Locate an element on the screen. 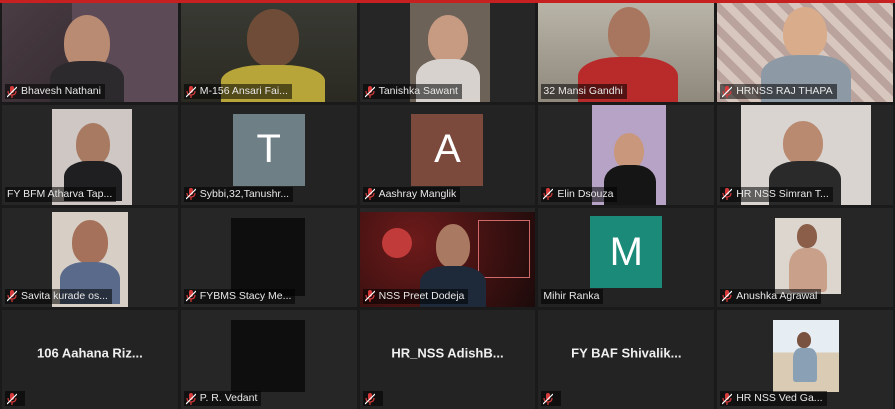 This screenshot has height=409, width=895. participant-tile: P. R. Vedant is located at coordinates (268, 359).